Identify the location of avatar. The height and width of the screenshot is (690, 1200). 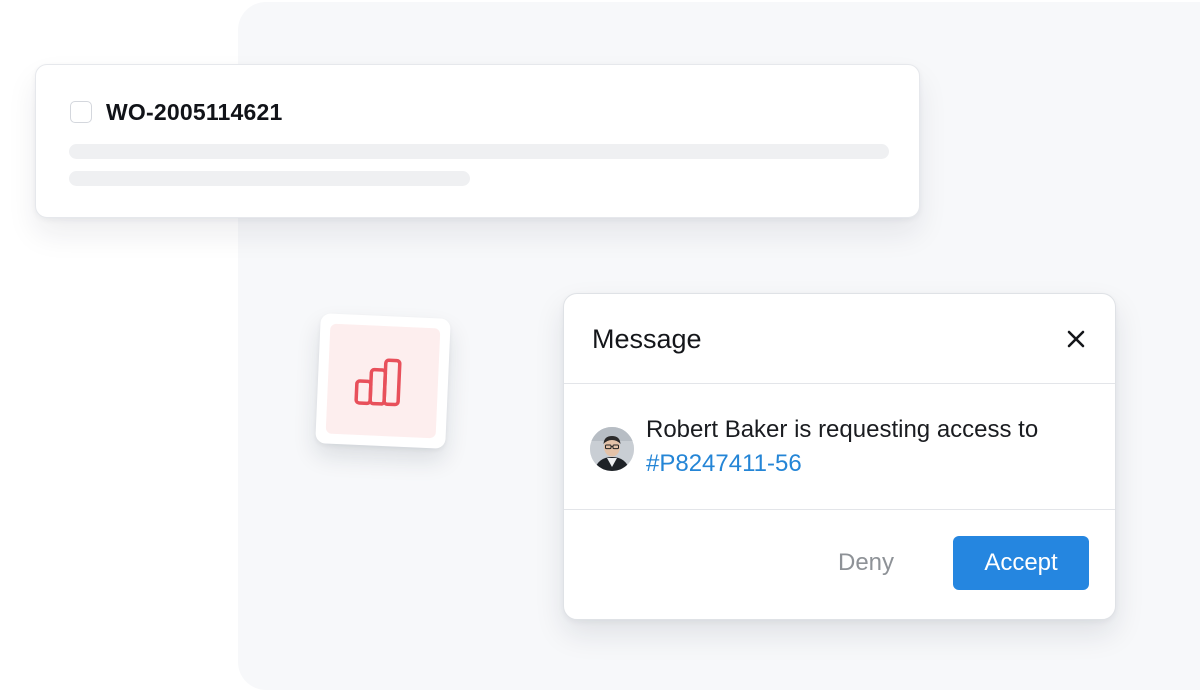
(612, 449).